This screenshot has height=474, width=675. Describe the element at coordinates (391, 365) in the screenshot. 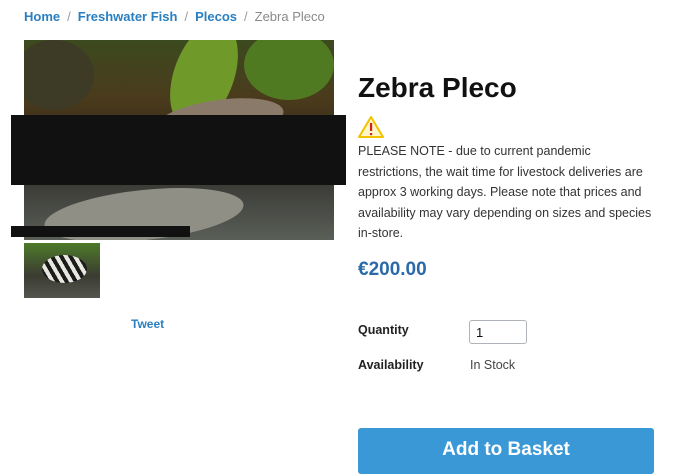

I see `availability-label: Availability` at that location.